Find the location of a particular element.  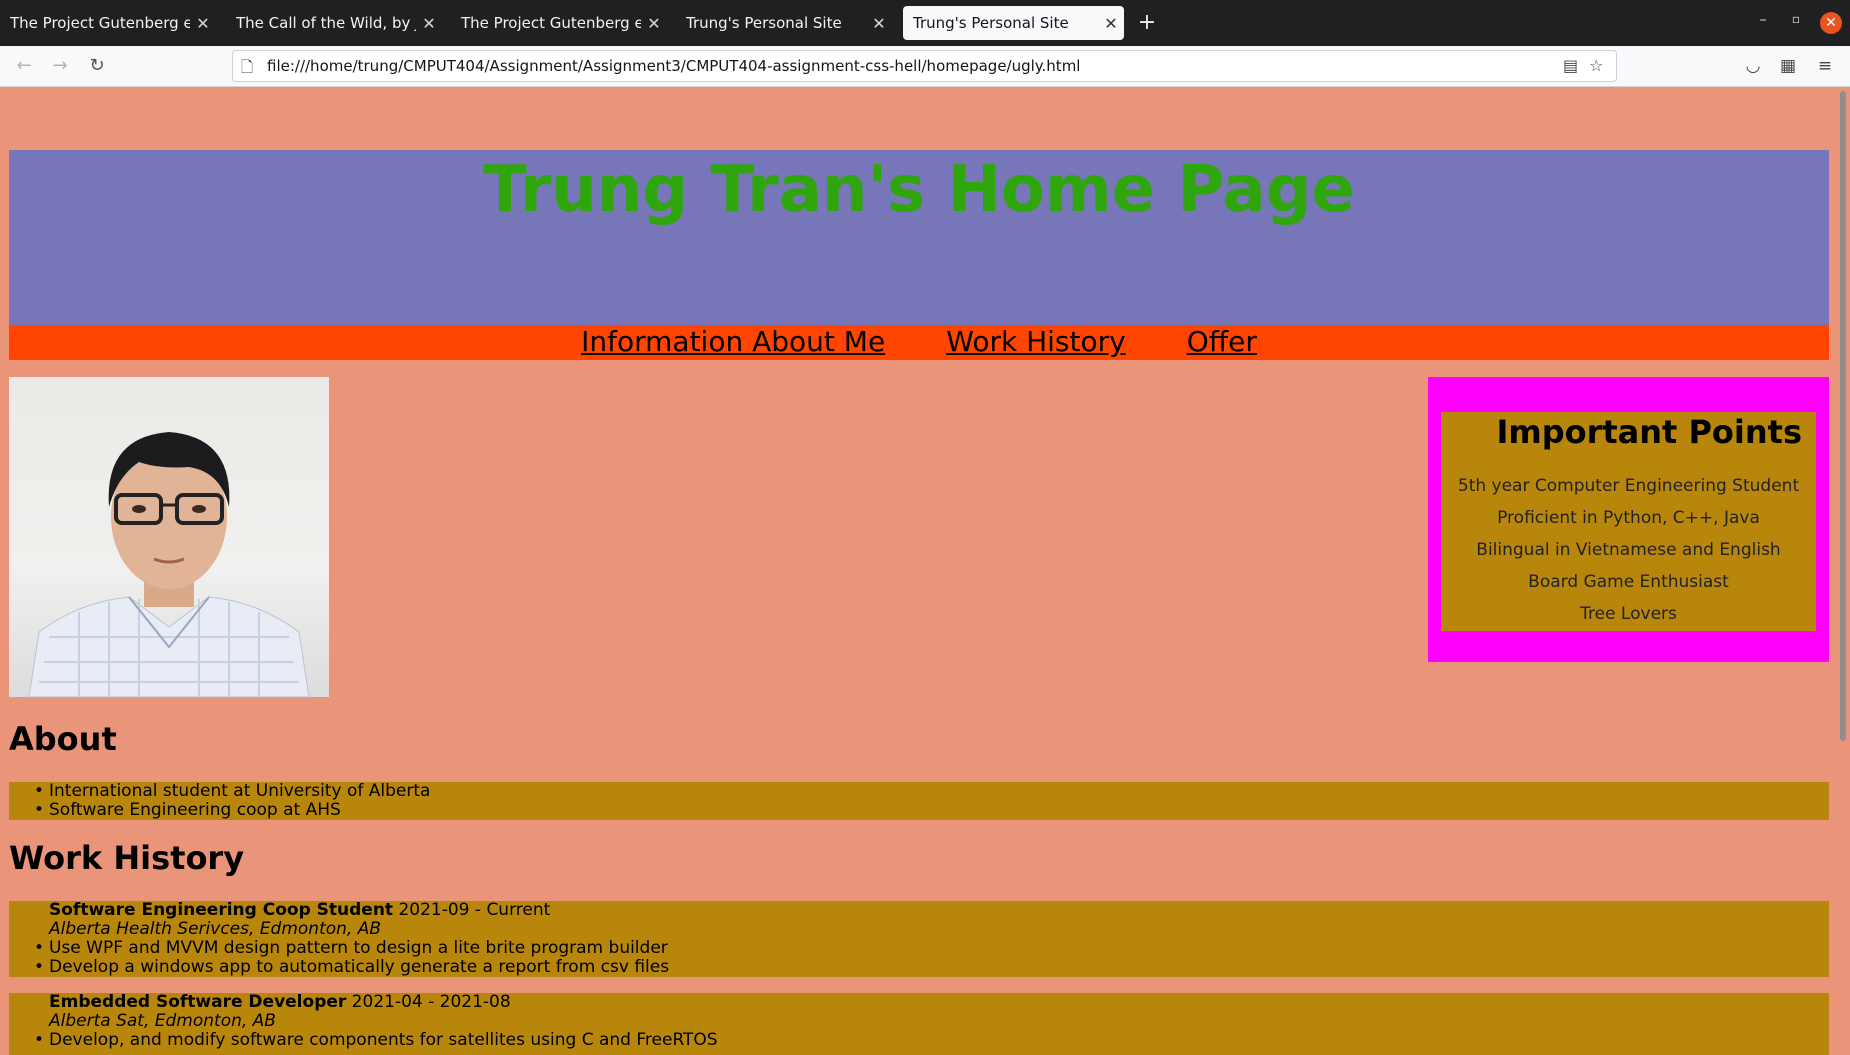

browser-tab-active: Trung's Personal Site ✕ is located at coordinates (1013, 23).